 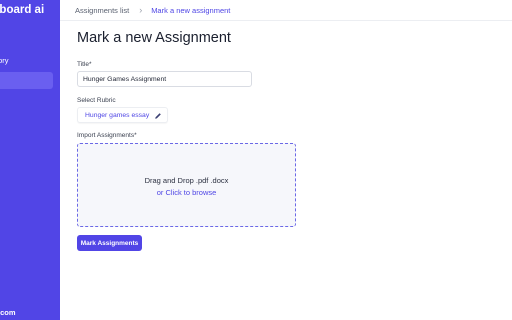 What do you see at coordinates (286, 10) in the screenshot?
I see `breadcrumb: Assignments list › Mark a new assignment` at bounding box center [286, 10].